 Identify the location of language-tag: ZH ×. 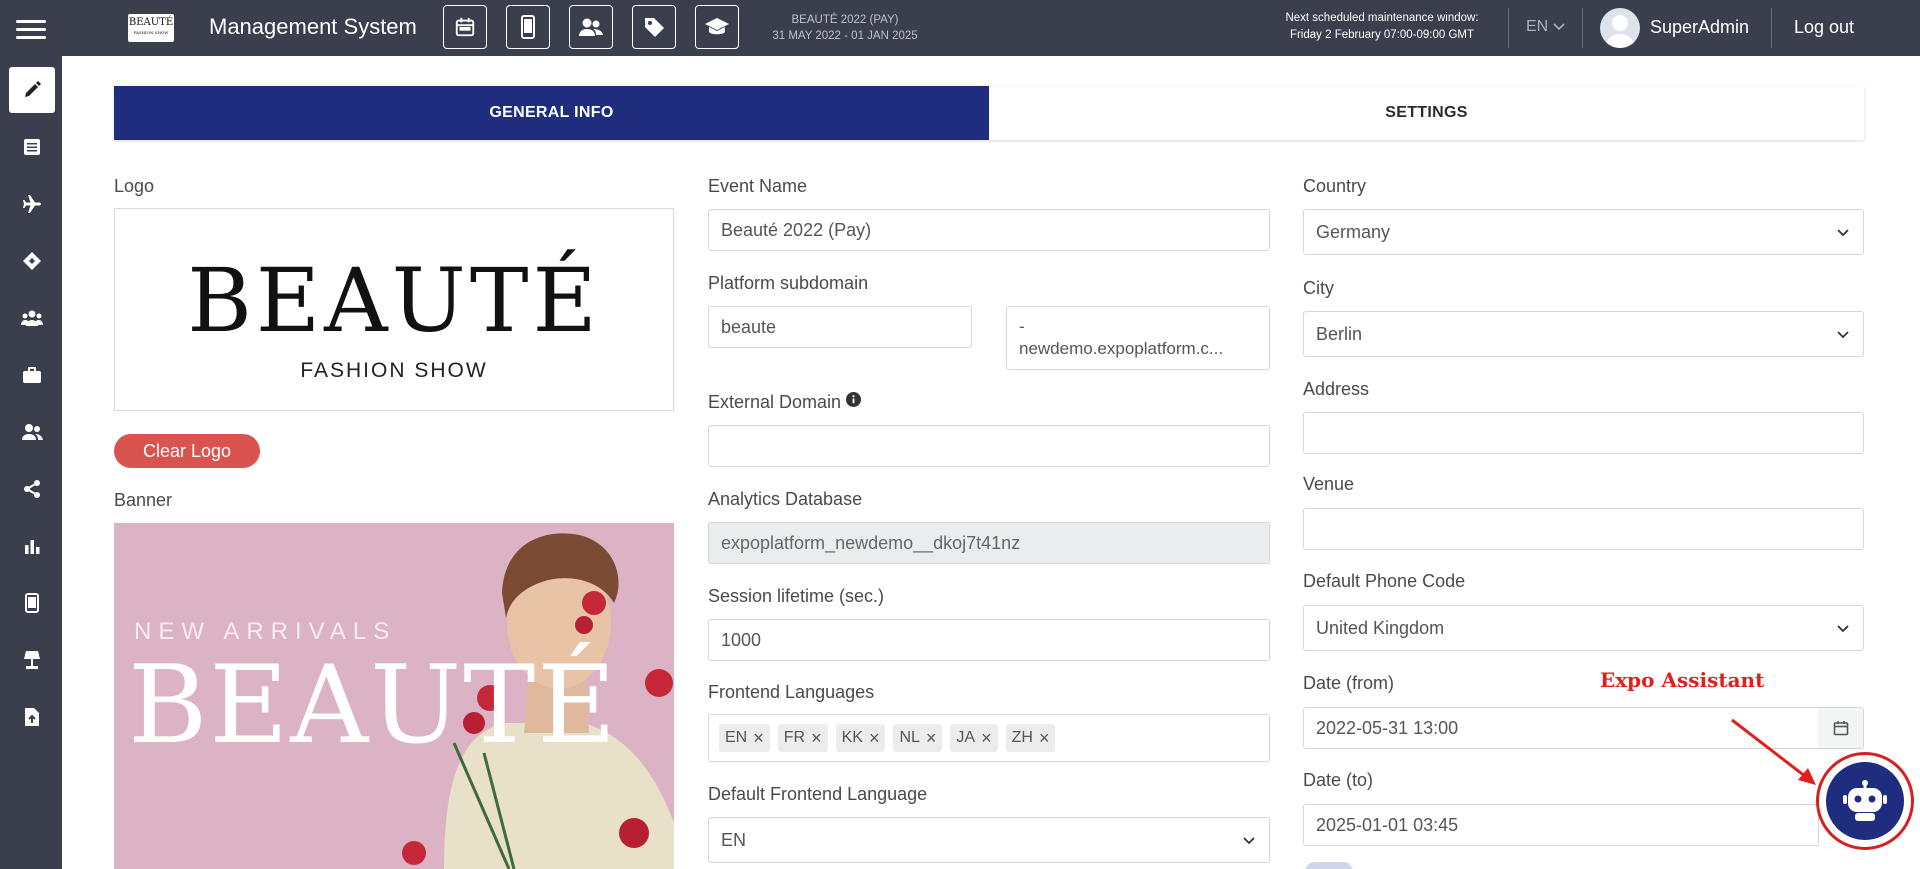
(1030, 738).